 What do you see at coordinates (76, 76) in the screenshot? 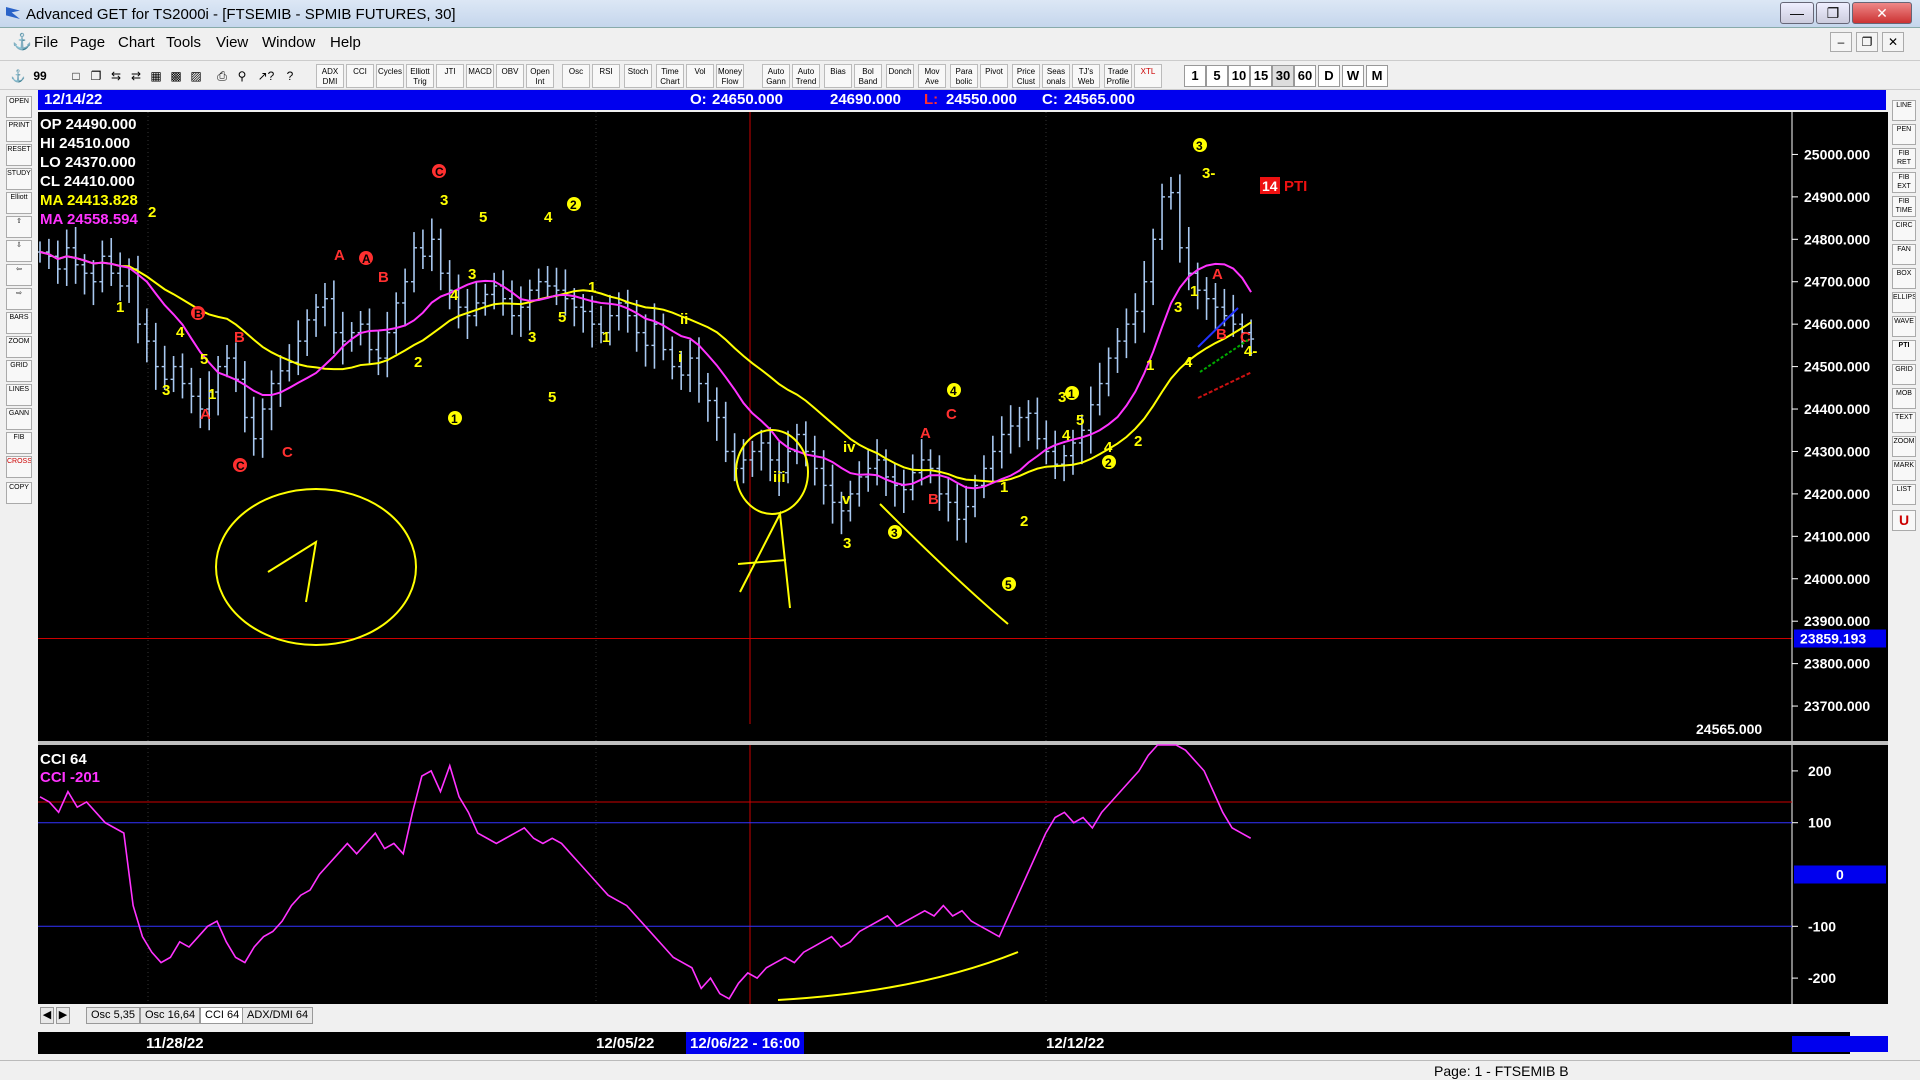
I see `new-page-icon: □` at bounding box center [76, 76].